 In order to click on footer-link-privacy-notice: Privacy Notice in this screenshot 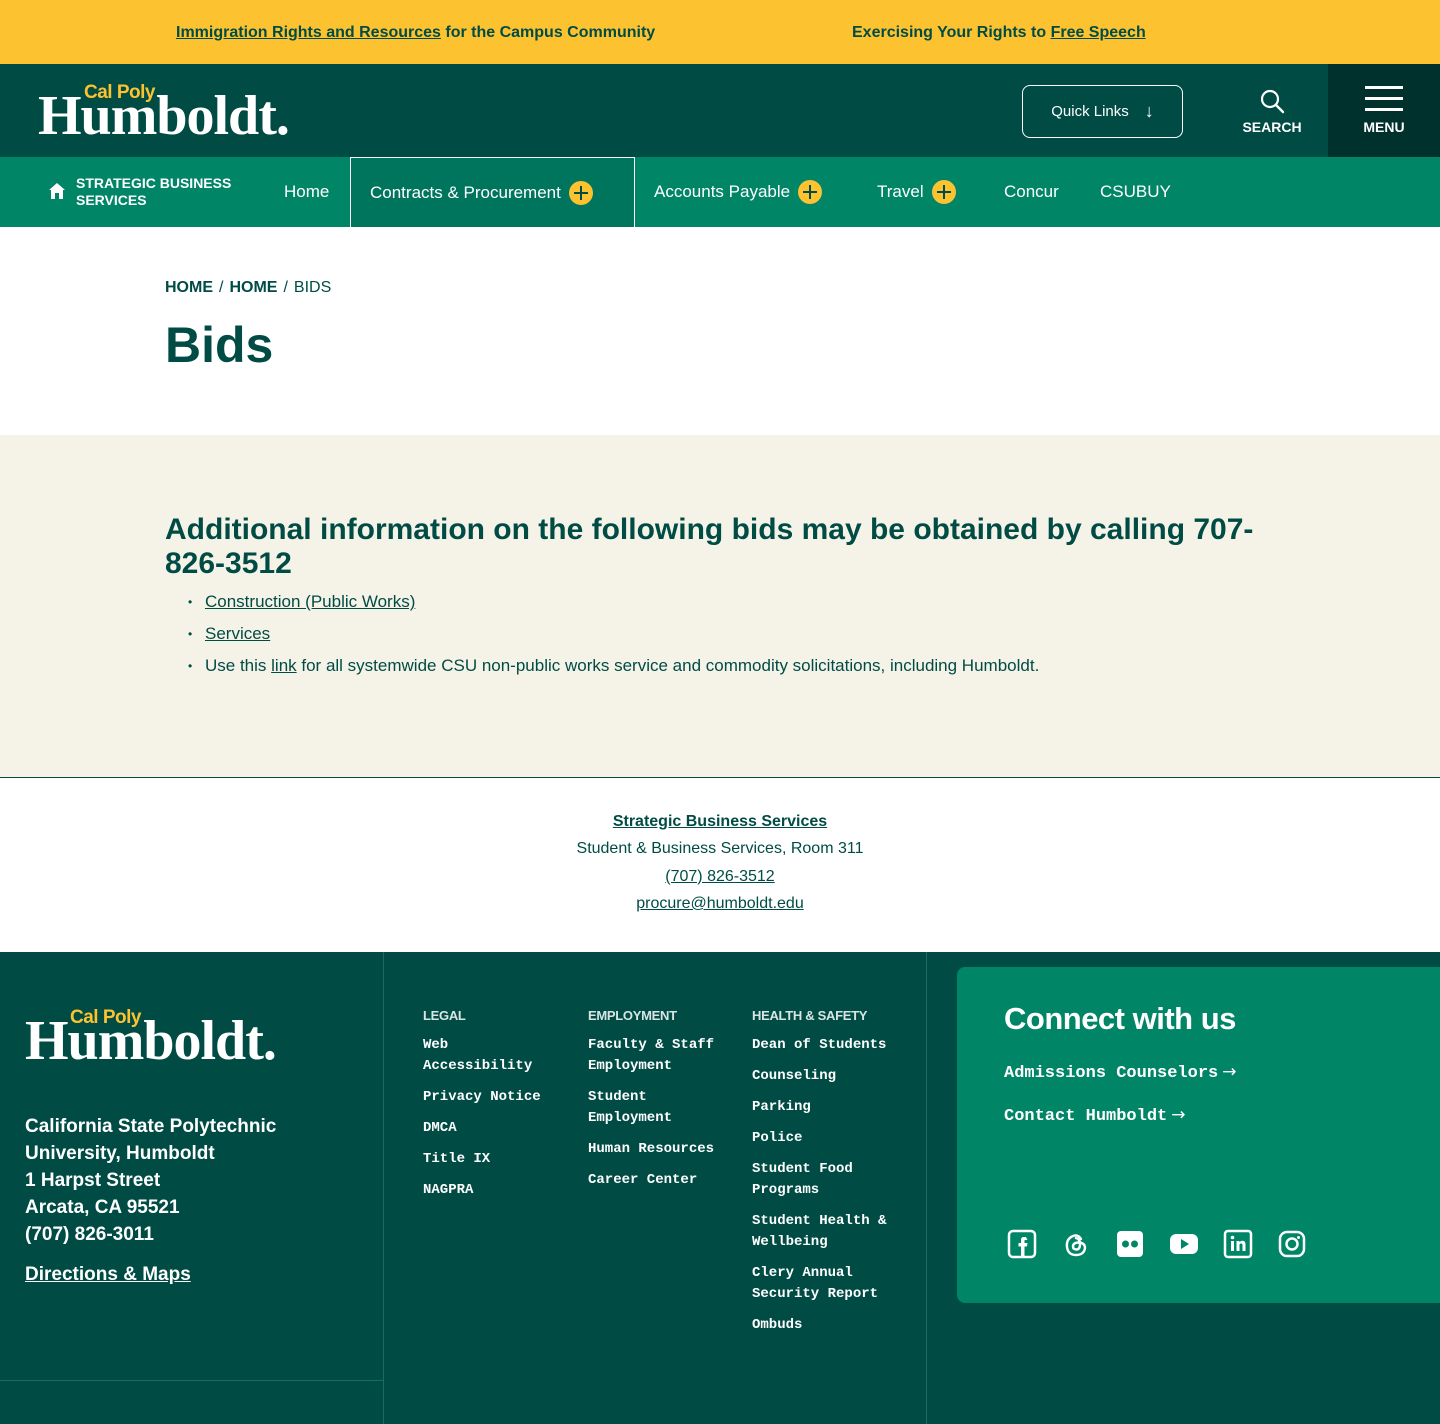, I will do `click(493, 1097)`.